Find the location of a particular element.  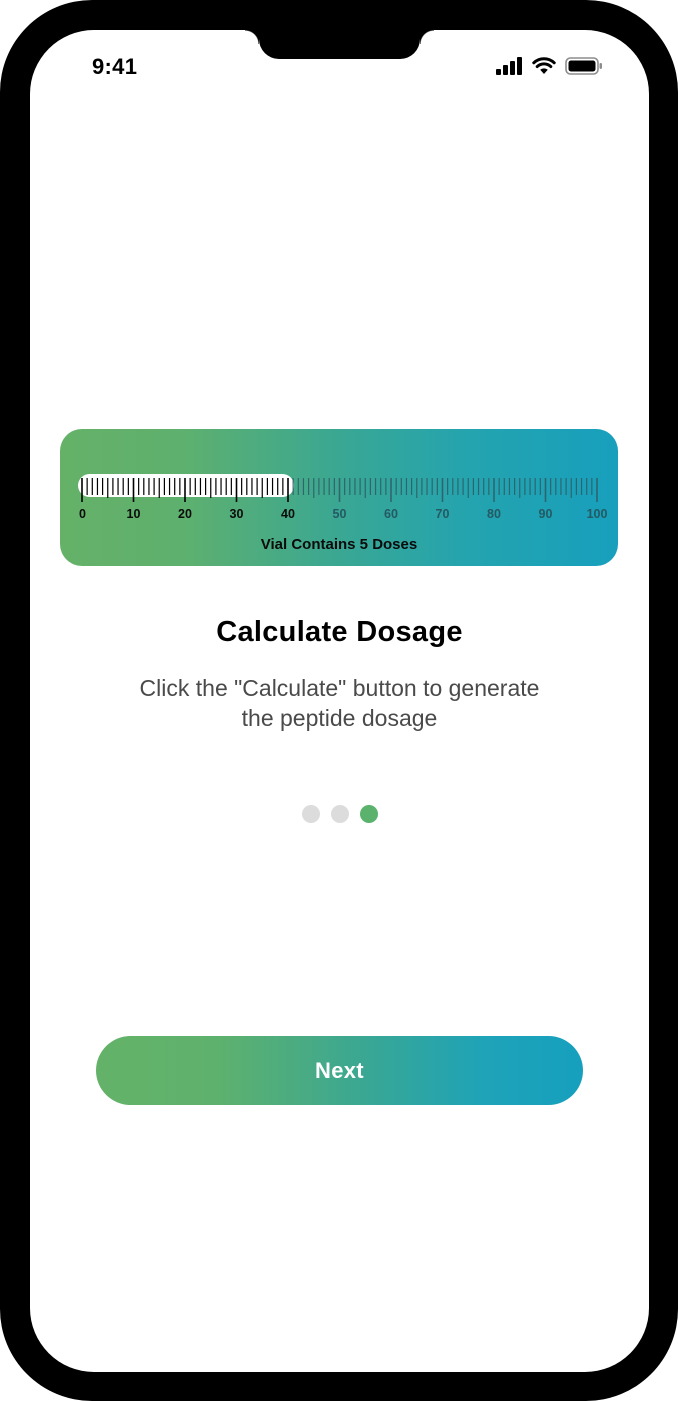

ruler-tick-label: 0 is located at coordinates (82, 514).